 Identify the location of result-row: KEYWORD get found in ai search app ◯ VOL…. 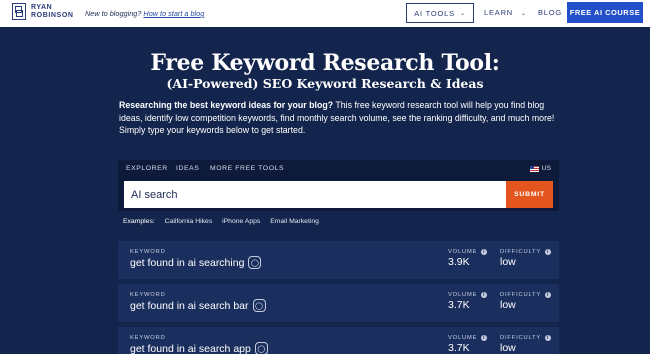
(338, 340).